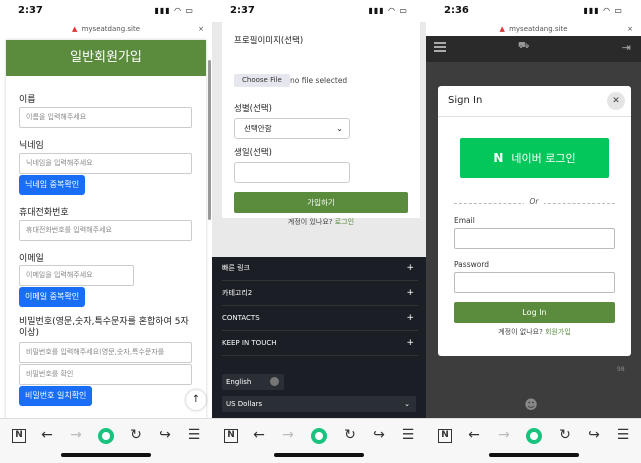 The width and height of the screenshot is (641, 463). Describe the element at coordinates (269, 41) in the screenshot. I see `profile-image-label: 프로필이미지(선택)` at that location.